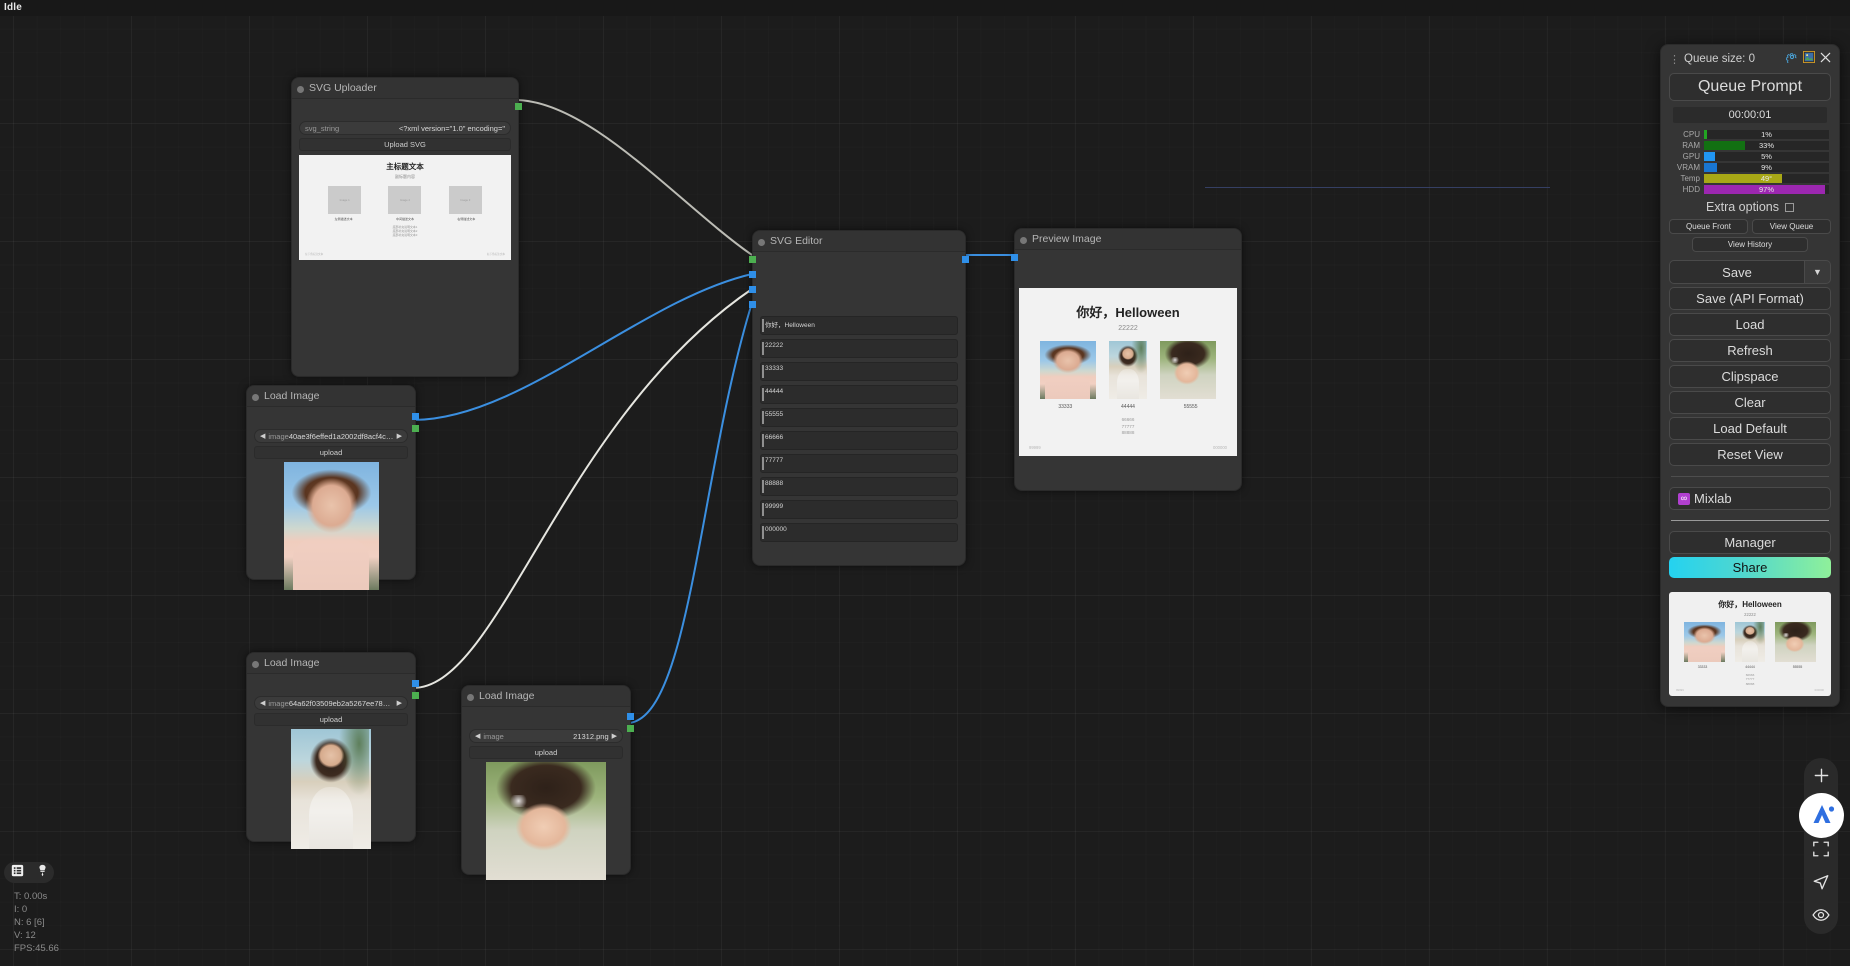  I want to click on fullscreen-icon, so click(1821, 849).